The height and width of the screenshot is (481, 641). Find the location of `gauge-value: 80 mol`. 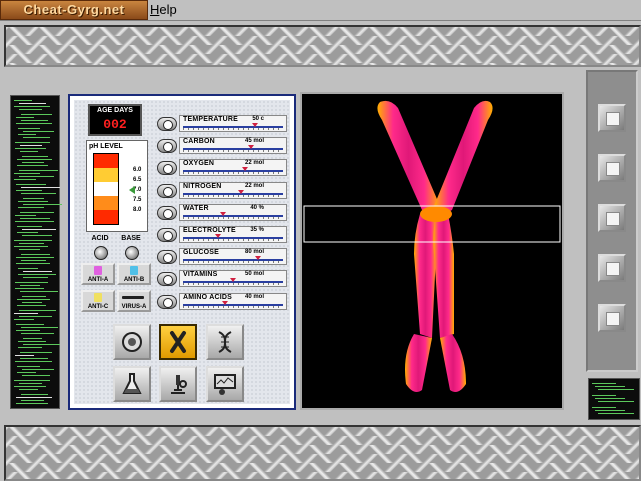

gauge-value: 80 mol is located at coordinates (254, 252).